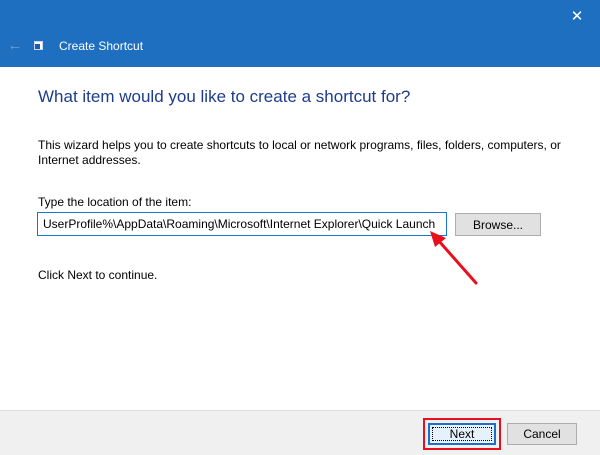 The width and height of the screenshot is (600, 455). I want to click on annotation-arrow-icon, so click(454, 258).